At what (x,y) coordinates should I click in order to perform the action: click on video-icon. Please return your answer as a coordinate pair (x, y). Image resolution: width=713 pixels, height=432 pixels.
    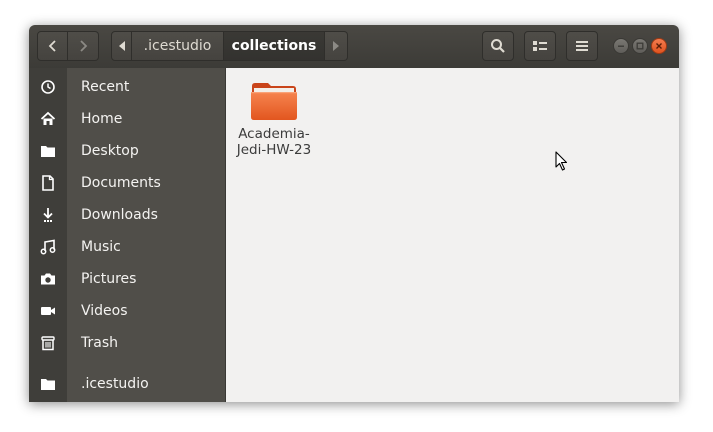
    Looking at the image, I should click on (48, 311).